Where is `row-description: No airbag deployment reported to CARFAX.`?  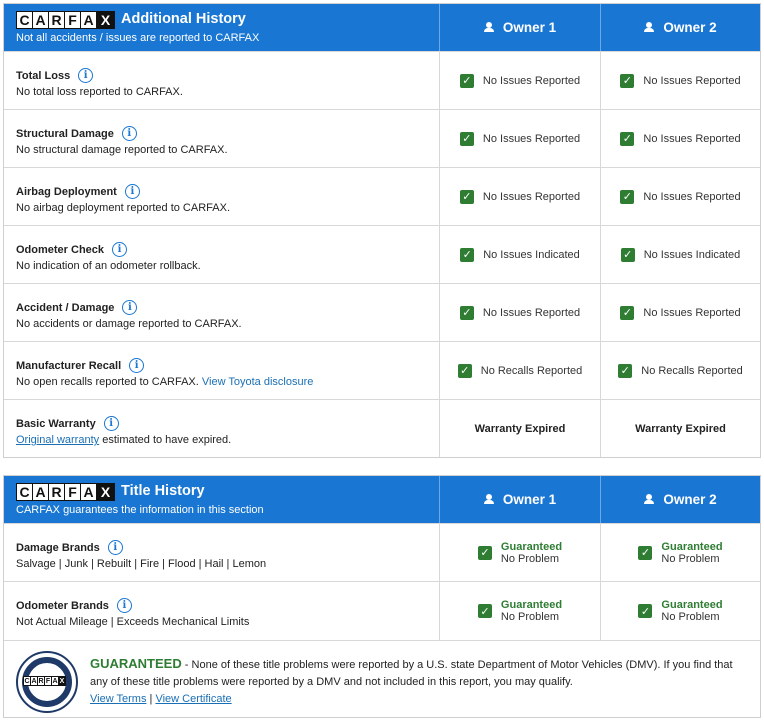
row-description: No airbag deployment reported to CARFAX. is located at coordinates (123, 208).